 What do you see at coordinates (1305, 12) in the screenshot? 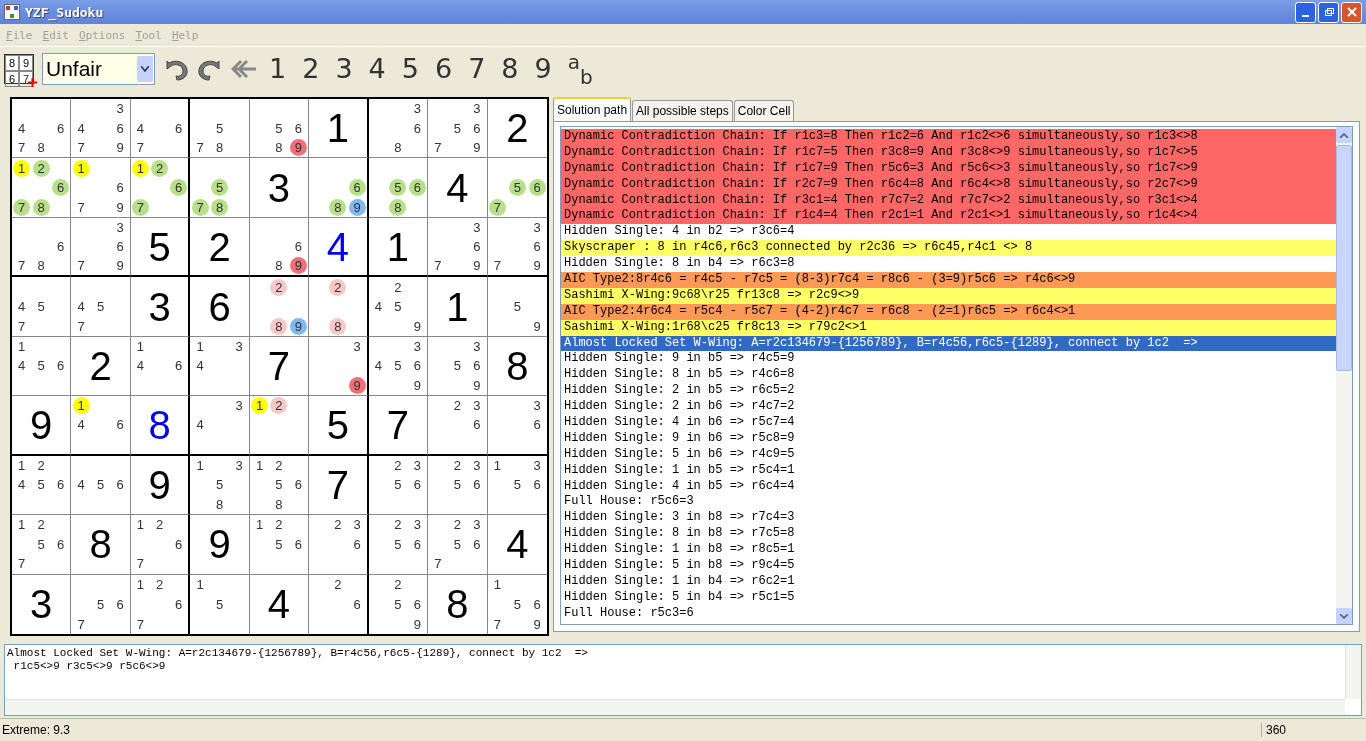
I see `minimize-button` at bounding box center [1305, 12].